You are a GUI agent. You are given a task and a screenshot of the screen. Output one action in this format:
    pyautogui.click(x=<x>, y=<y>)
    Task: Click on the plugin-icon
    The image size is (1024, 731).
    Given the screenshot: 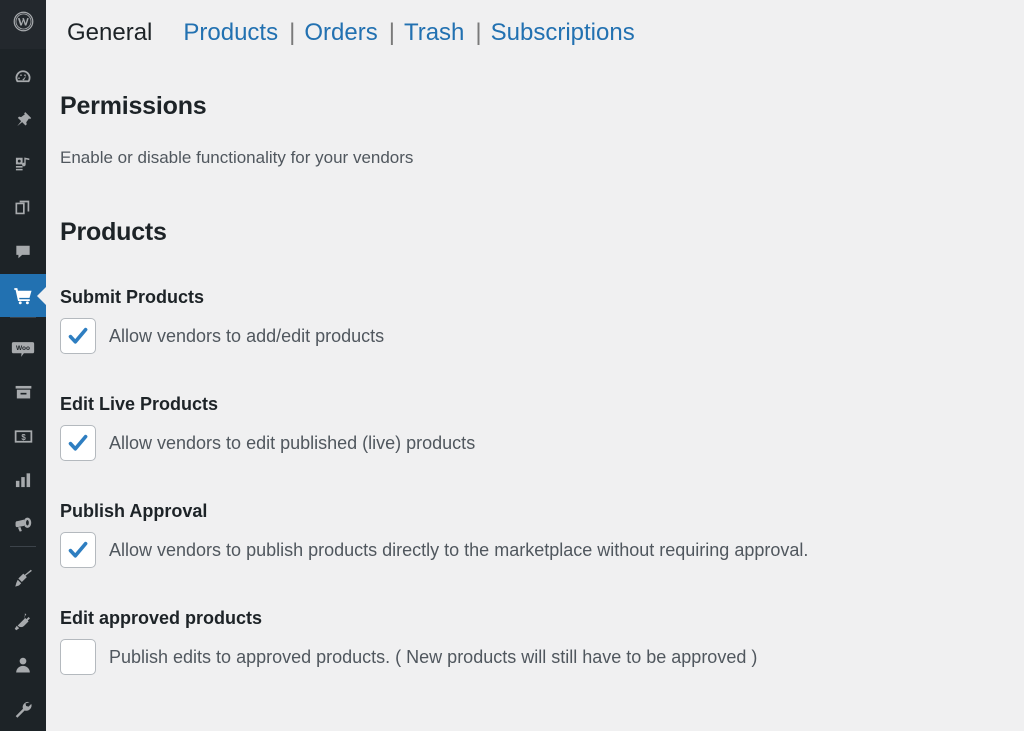 What is the action you would take?
    pyautogui.click(x=23, y=621)
    